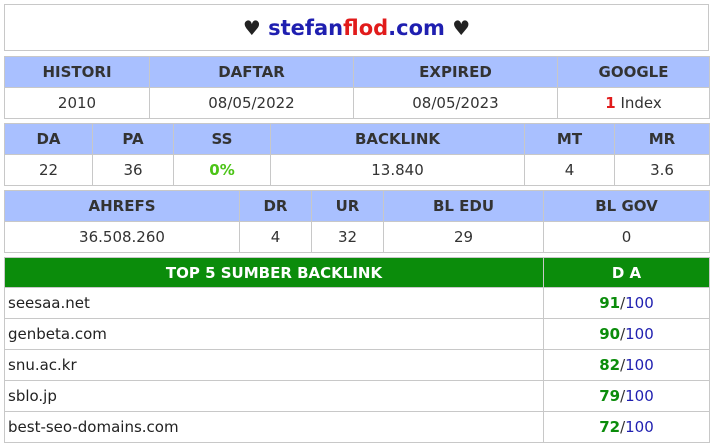  Describe the element at coordinates (251, 27) in the screenshot. I see `heart-left-icon: ♥` at that location.